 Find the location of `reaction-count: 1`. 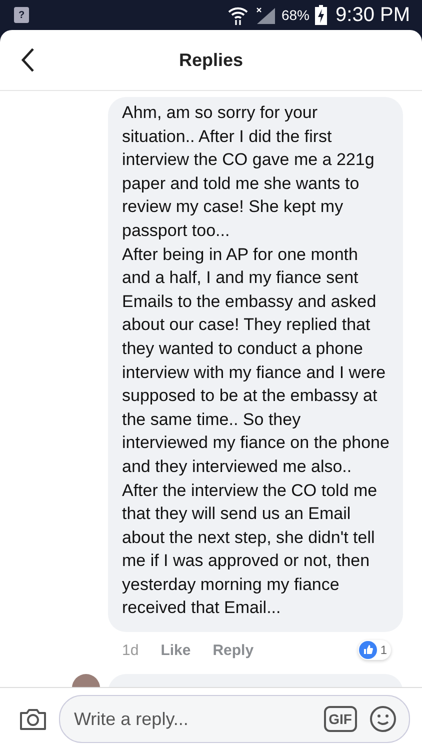

reaction-count: 1 is located at coordinates (383, 650).